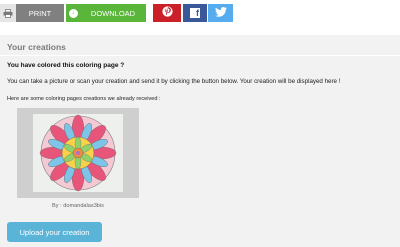  Describe the element at coordinates (78, 206) in the screenshot. I see `creation-caption: By : domandalas3bis` at that location.